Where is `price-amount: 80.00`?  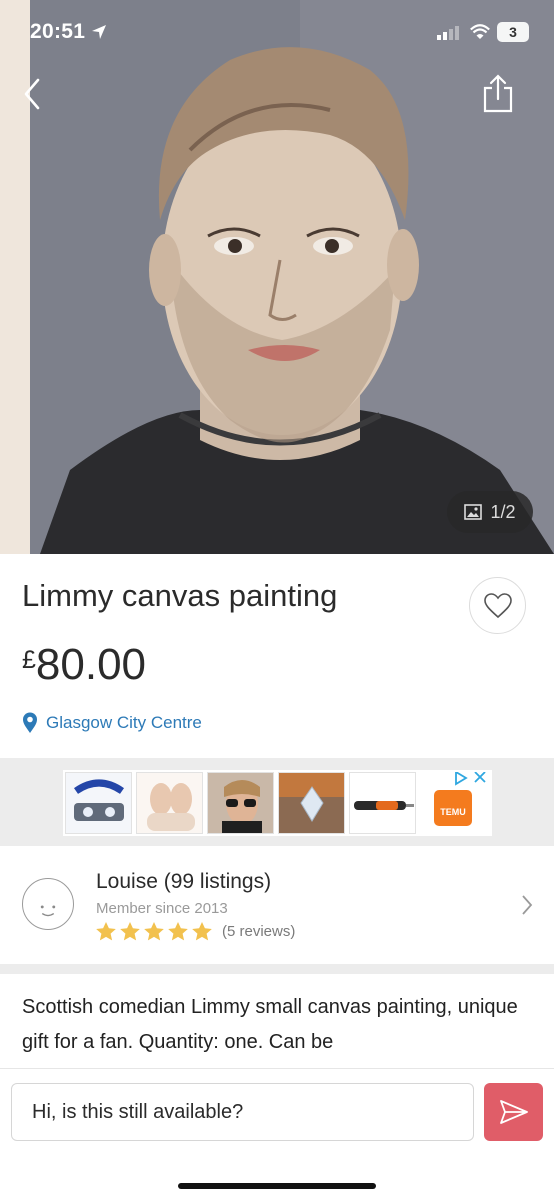
price-amount: 80.00 is located at coordinates (91, 664).